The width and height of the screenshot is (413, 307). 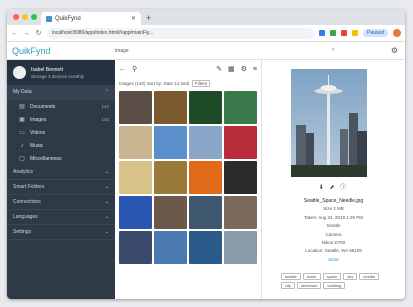 What do you see at coordinates (26, 33) in the screenshot?
I see `forward-icon: →` at bounding box center [26, 33].